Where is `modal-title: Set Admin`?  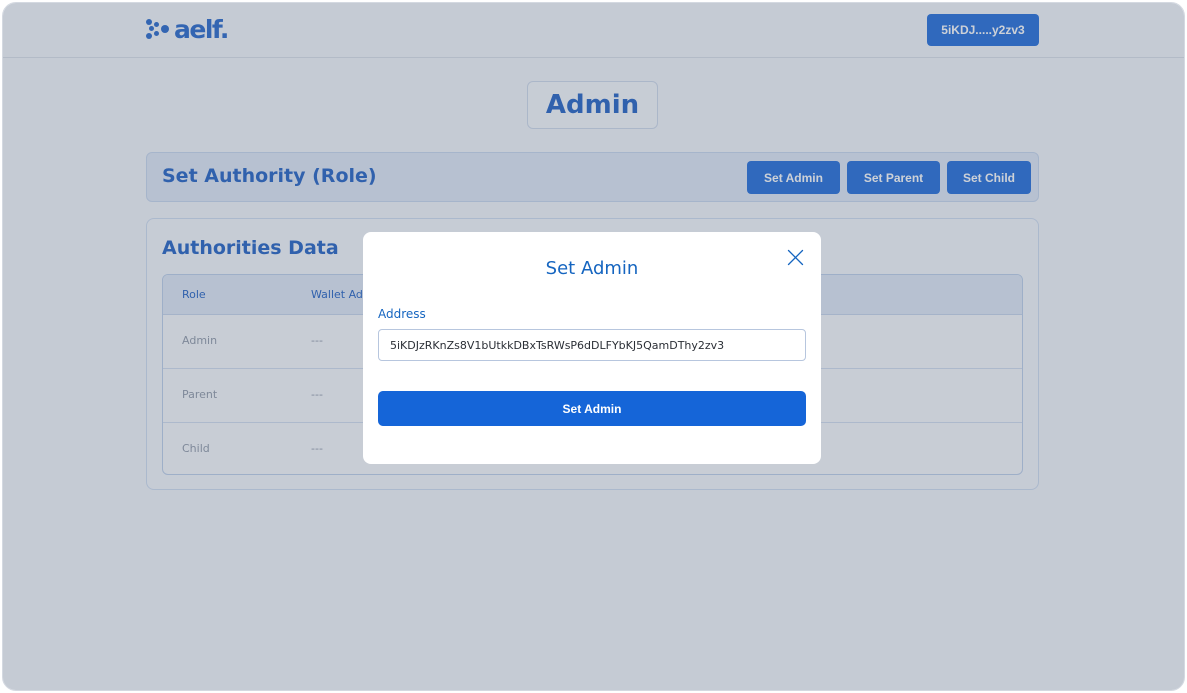 modal-title: Set Admin is located at coordinates (592, 268).